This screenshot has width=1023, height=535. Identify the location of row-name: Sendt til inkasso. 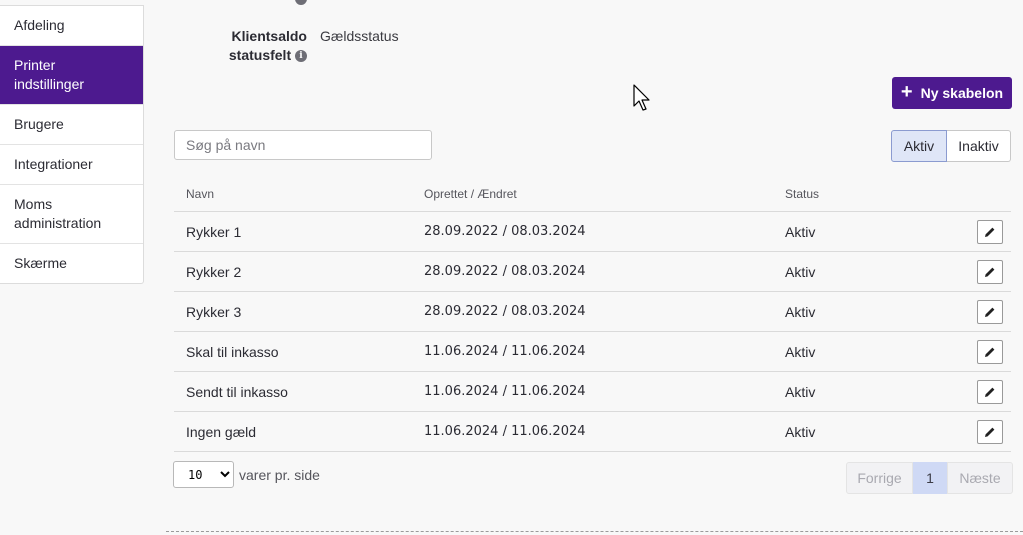
(237, 391).